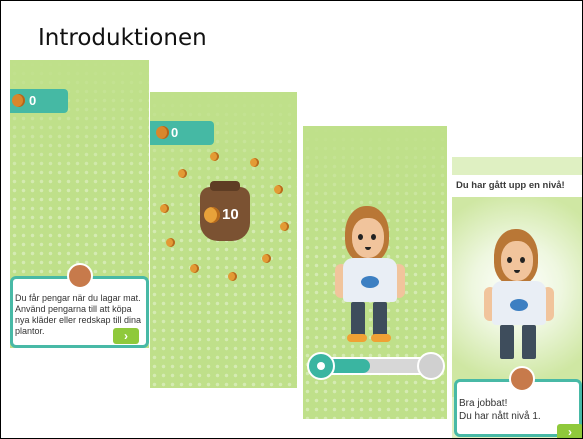 The width and height of the screenshot is (583, 439). I want to click on dialog-line-2: Du har nått nivå 1., so click(500, 416).